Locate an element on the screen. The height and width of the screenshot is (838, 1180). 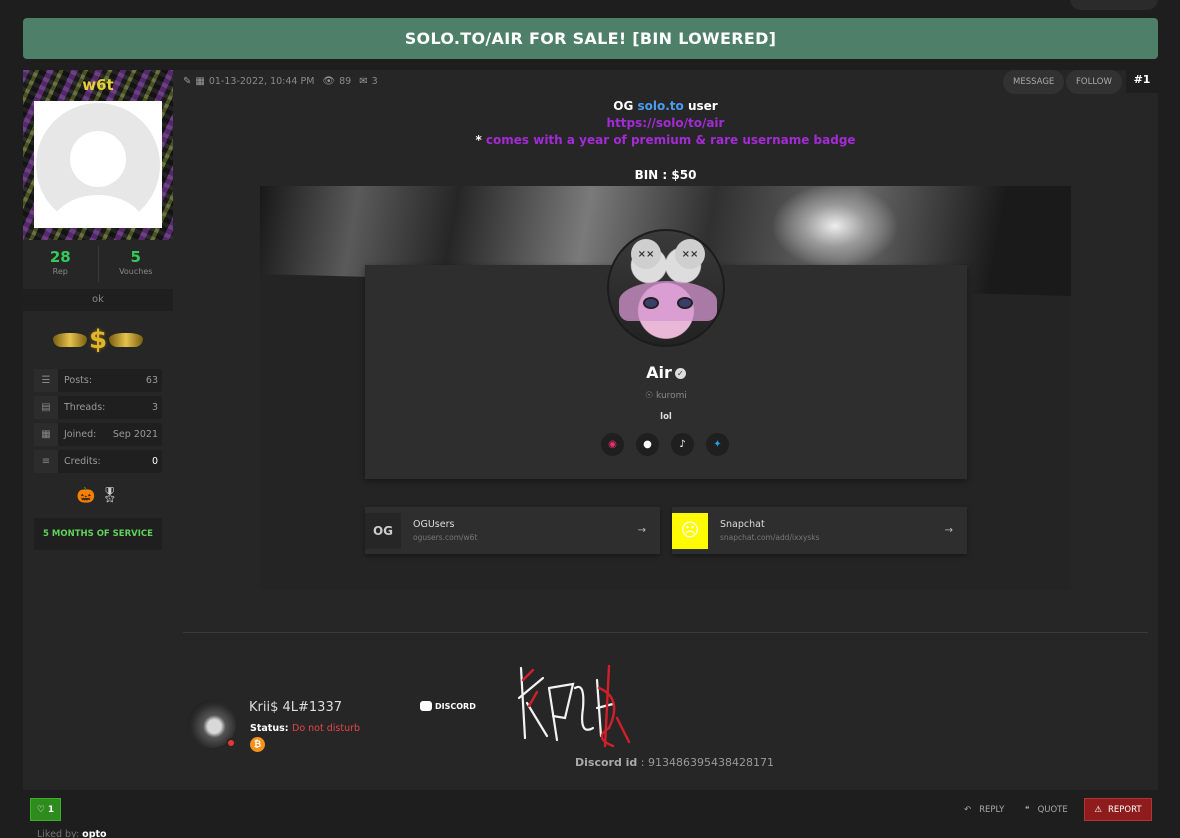
vouches-label: Vouches is located at coordinates (136, 271).